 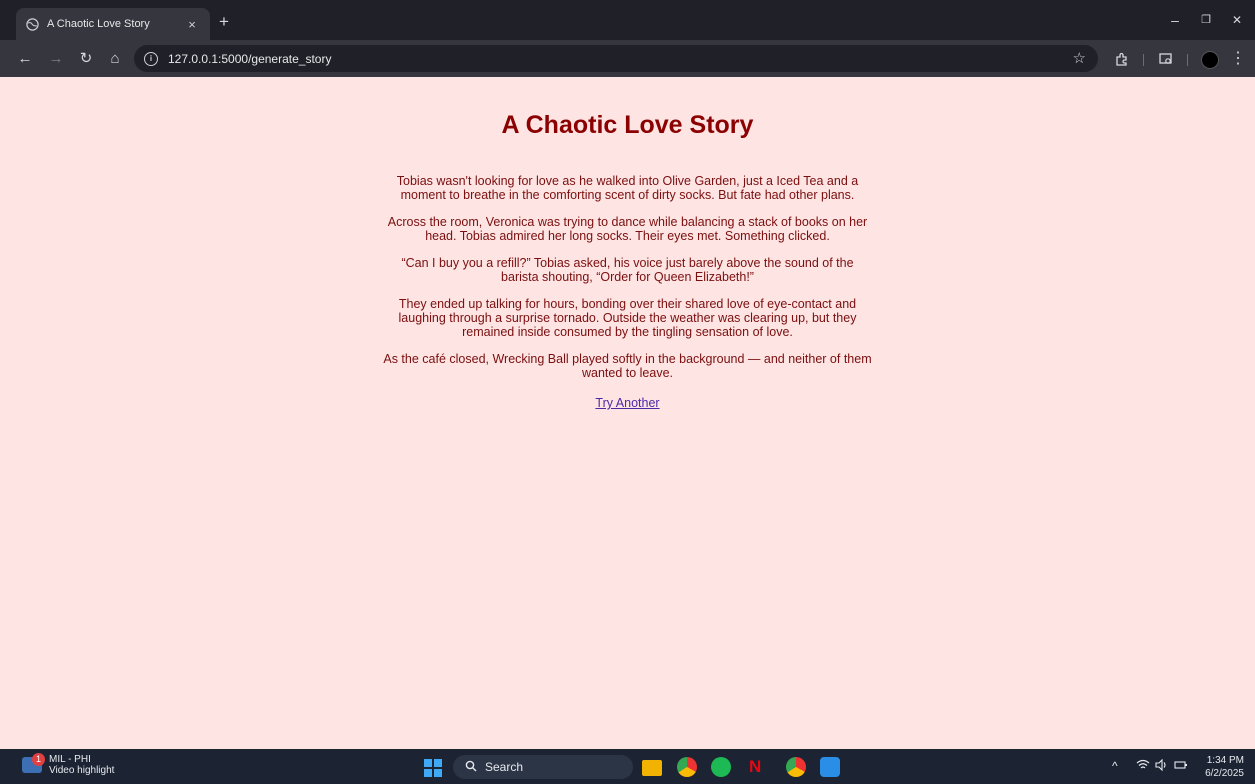 I want to click on tab-search-icon, so click(x=1166, y=59).